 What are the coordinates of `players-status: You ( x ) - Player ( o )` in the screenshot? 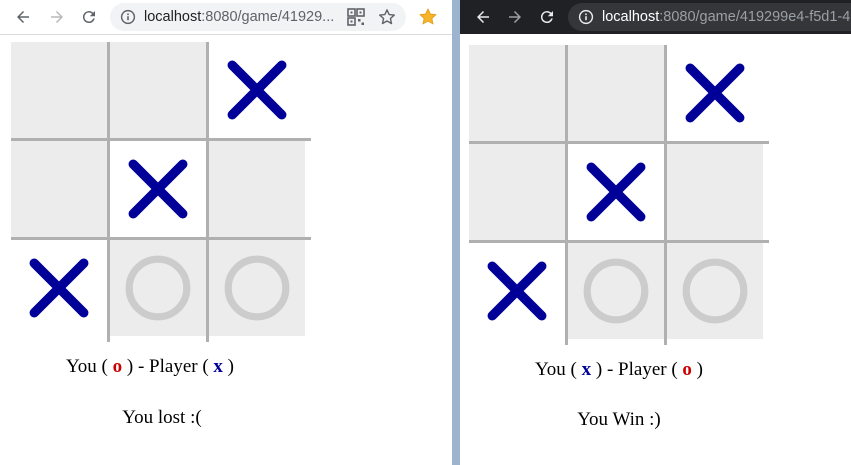 It's located at (619, 370).